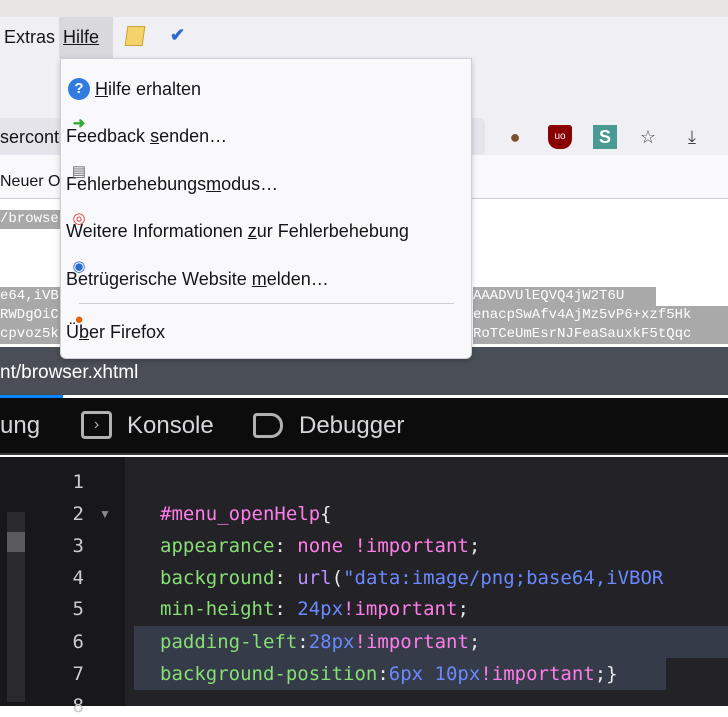 This screenshot has width=728, height=717. What do you see at coordinates (314, 578) in the screenshot?
I see `code-value: url` at bounding box center [314, 578].